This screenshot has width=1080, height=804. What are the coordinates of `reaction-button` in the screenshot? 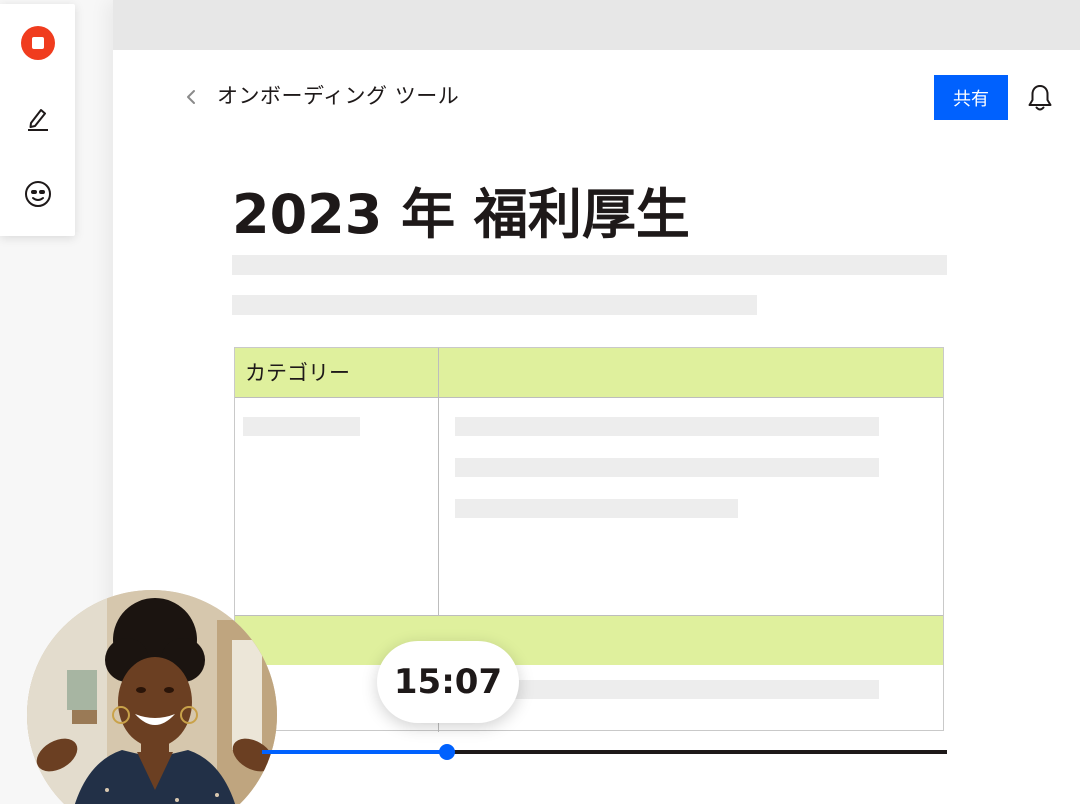 It's located at (38, 194).